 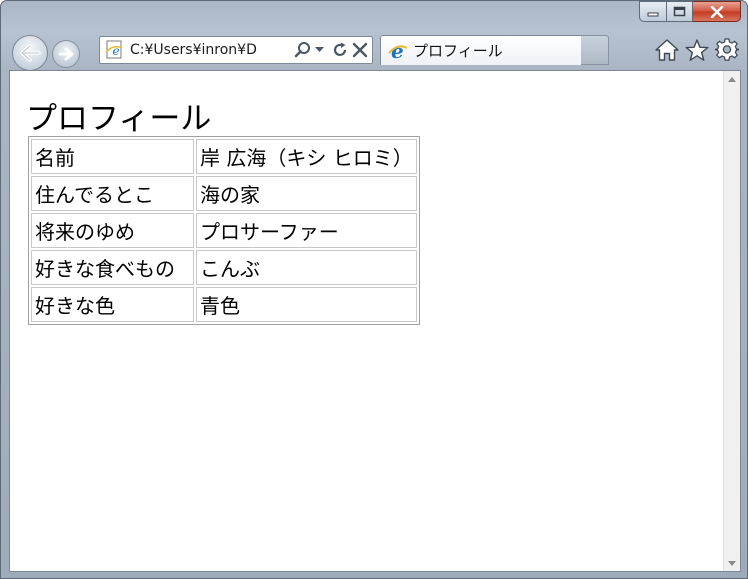 What do you see at coordinates (595, 50) in the screenshot?
I see `new-tab-button` at bounding box center [595, 50].